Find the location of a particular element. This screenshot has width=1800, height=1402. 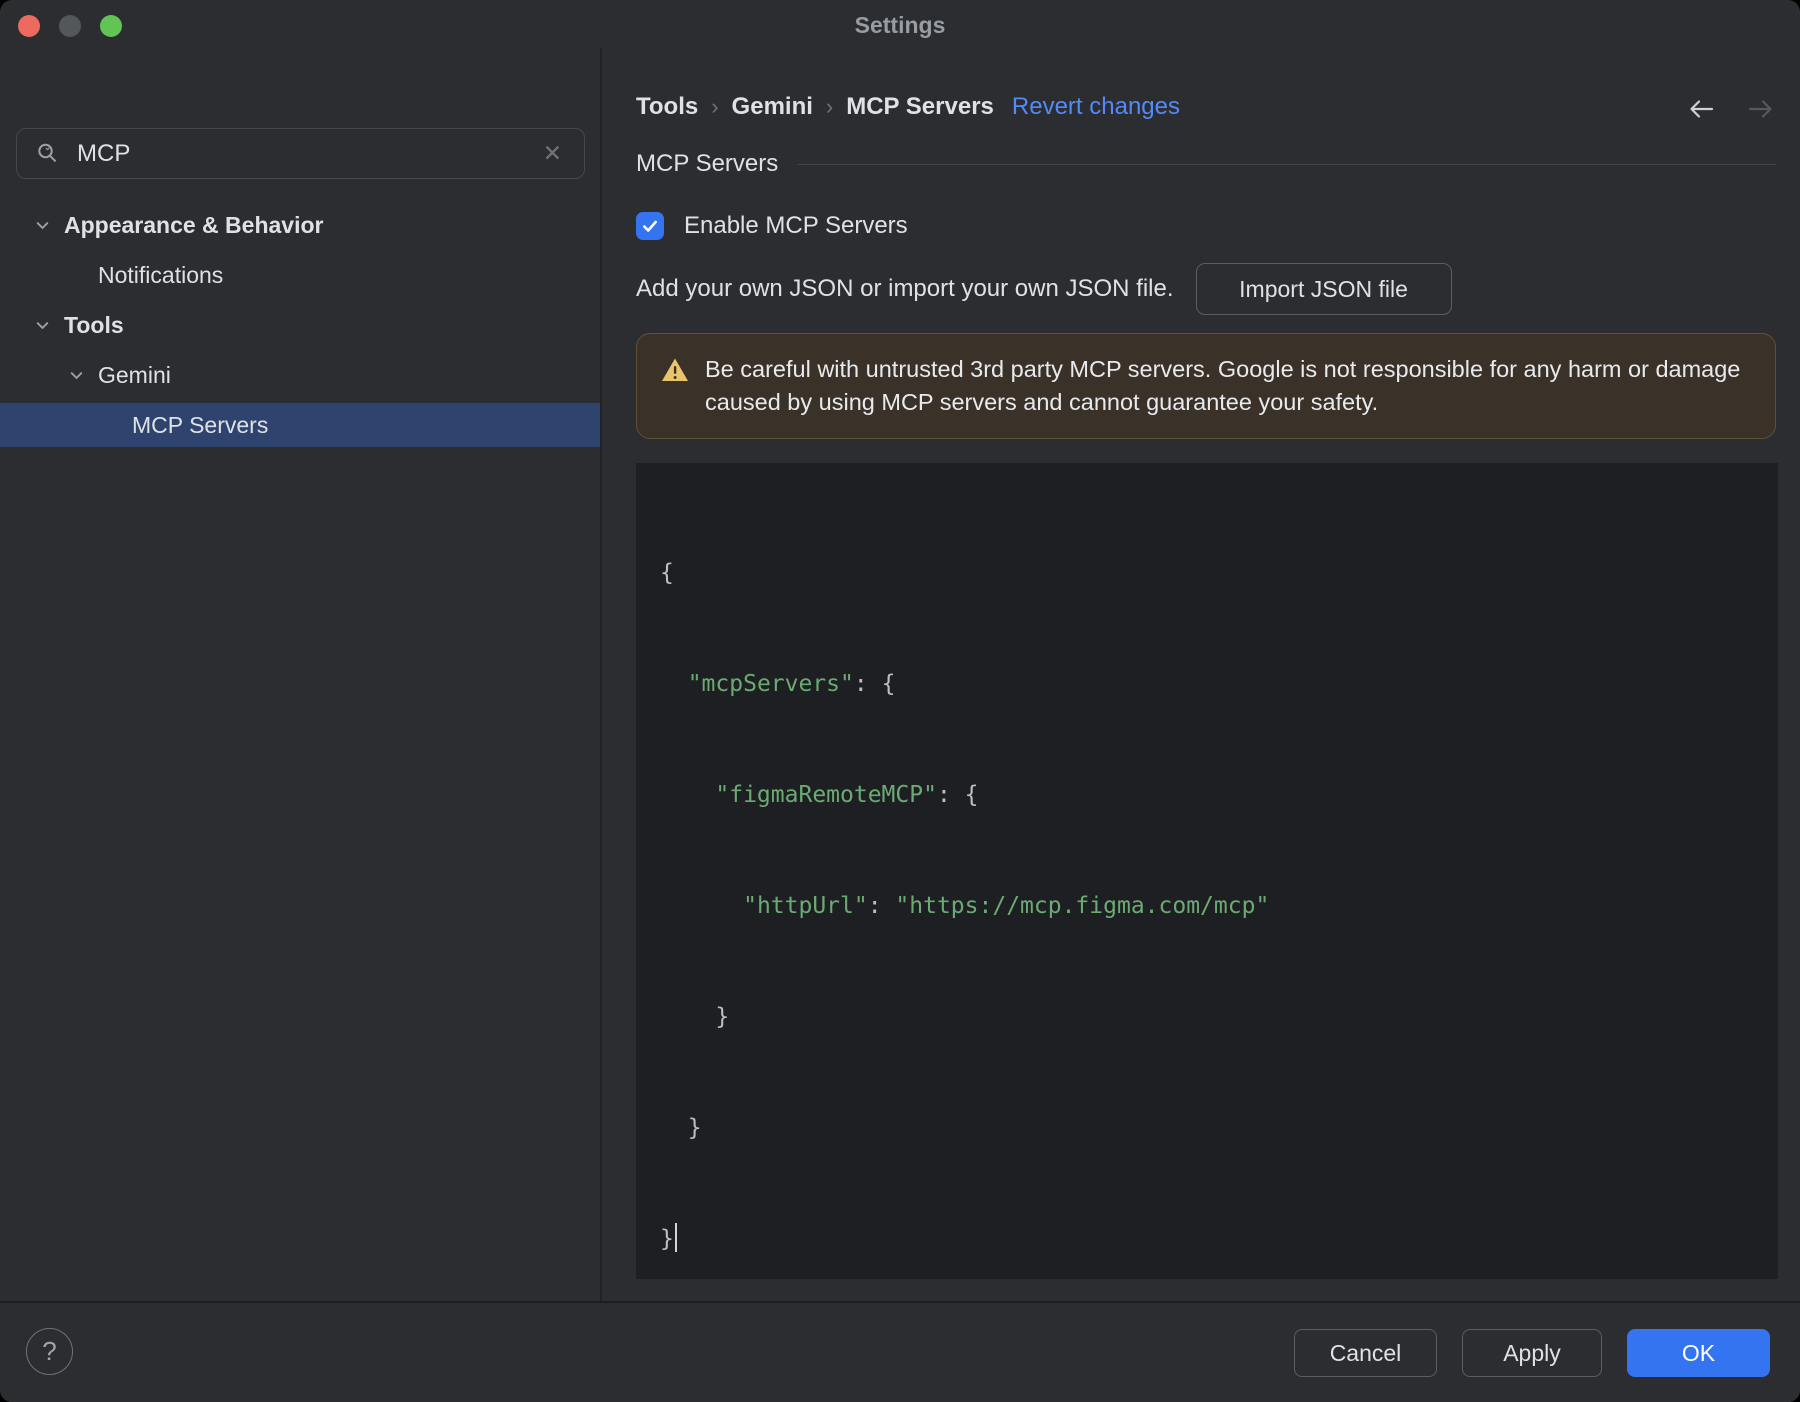

enable-mcp-servers-checkbox-row: Enable MCP Servers is located at coordinates (772, 226).